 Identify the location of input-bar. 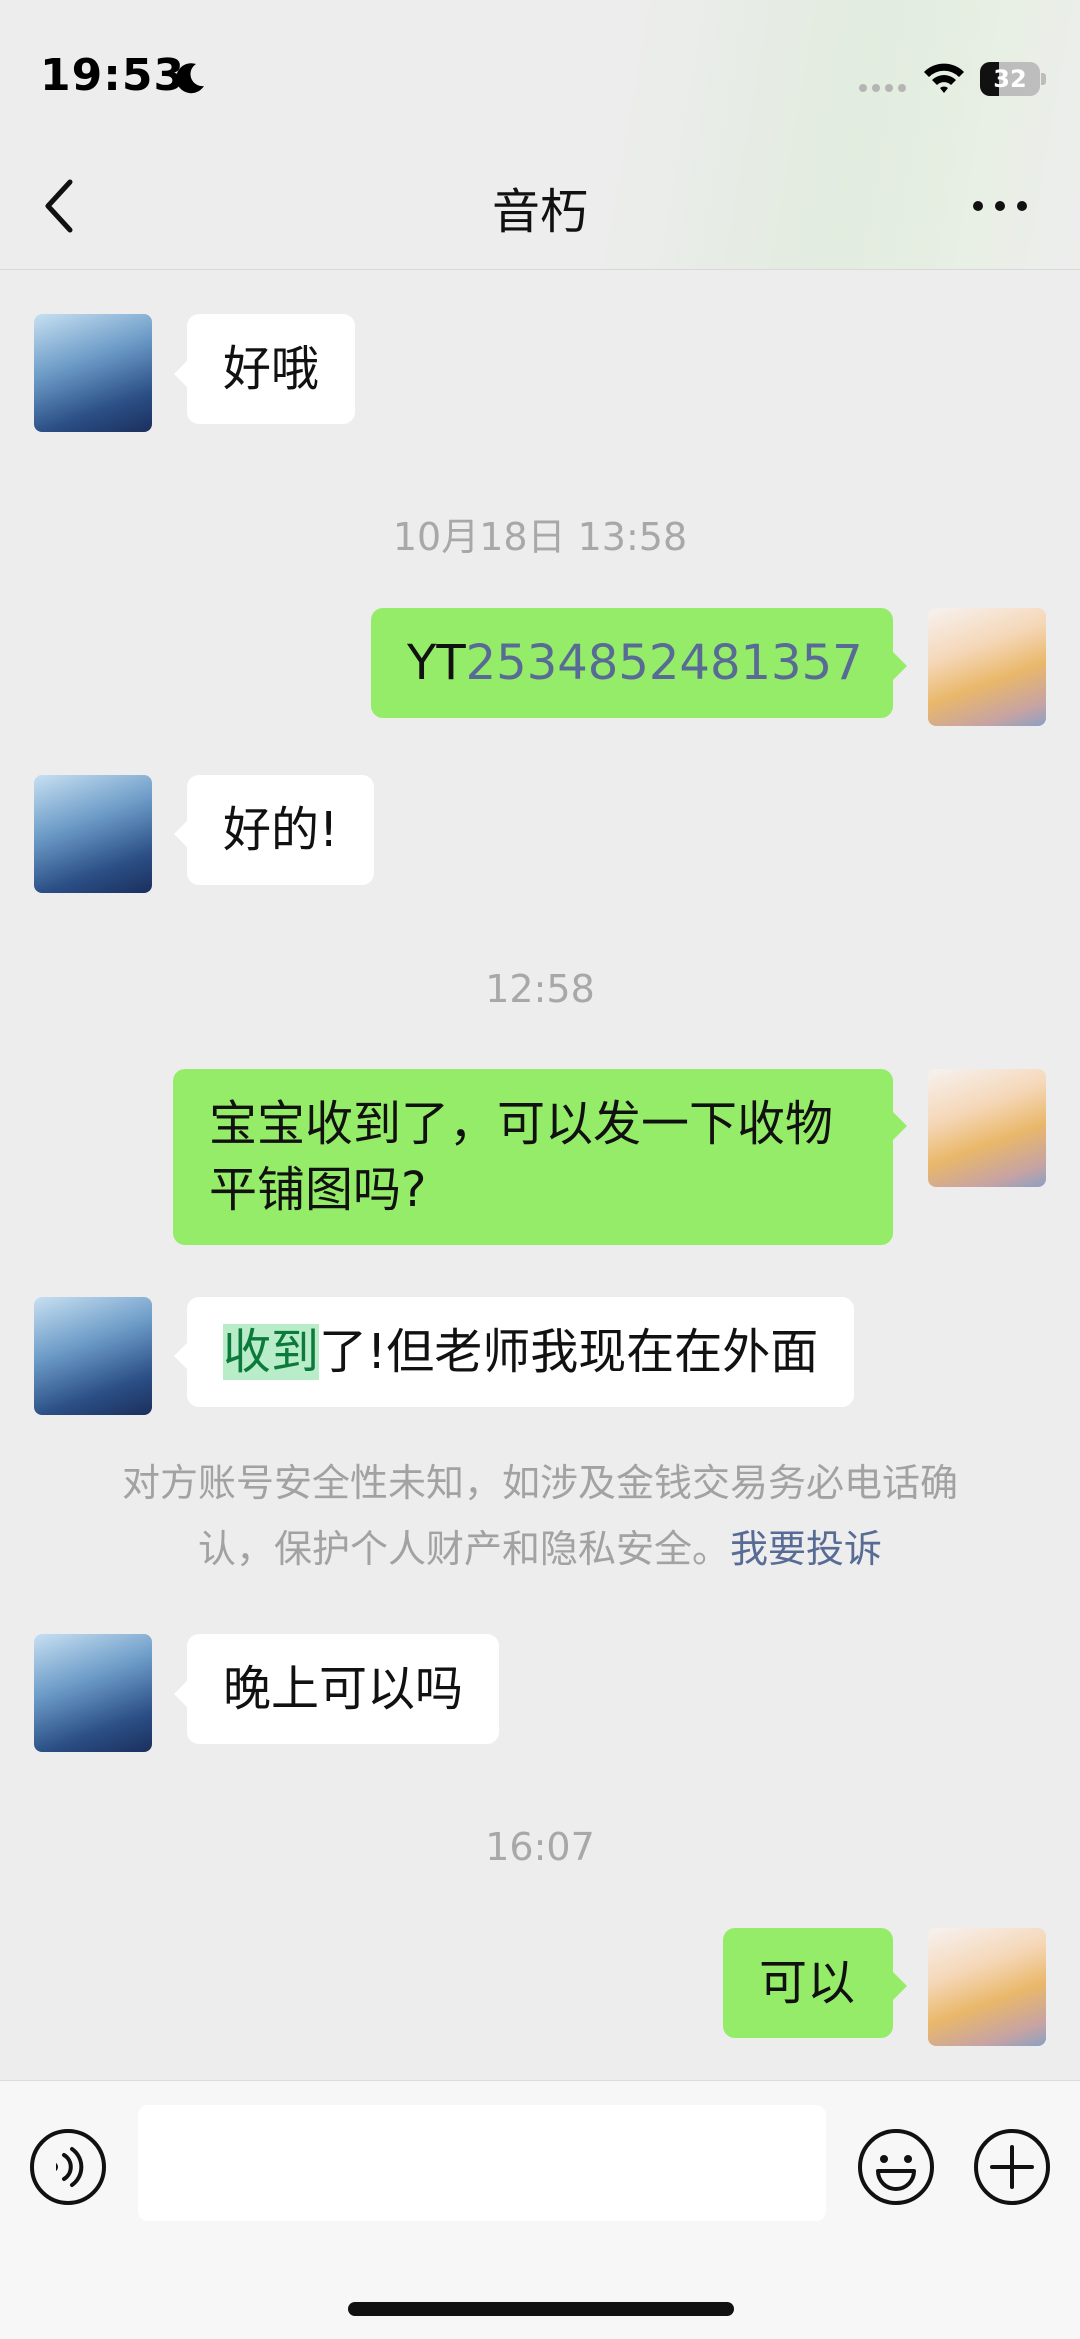
(540, 2209).